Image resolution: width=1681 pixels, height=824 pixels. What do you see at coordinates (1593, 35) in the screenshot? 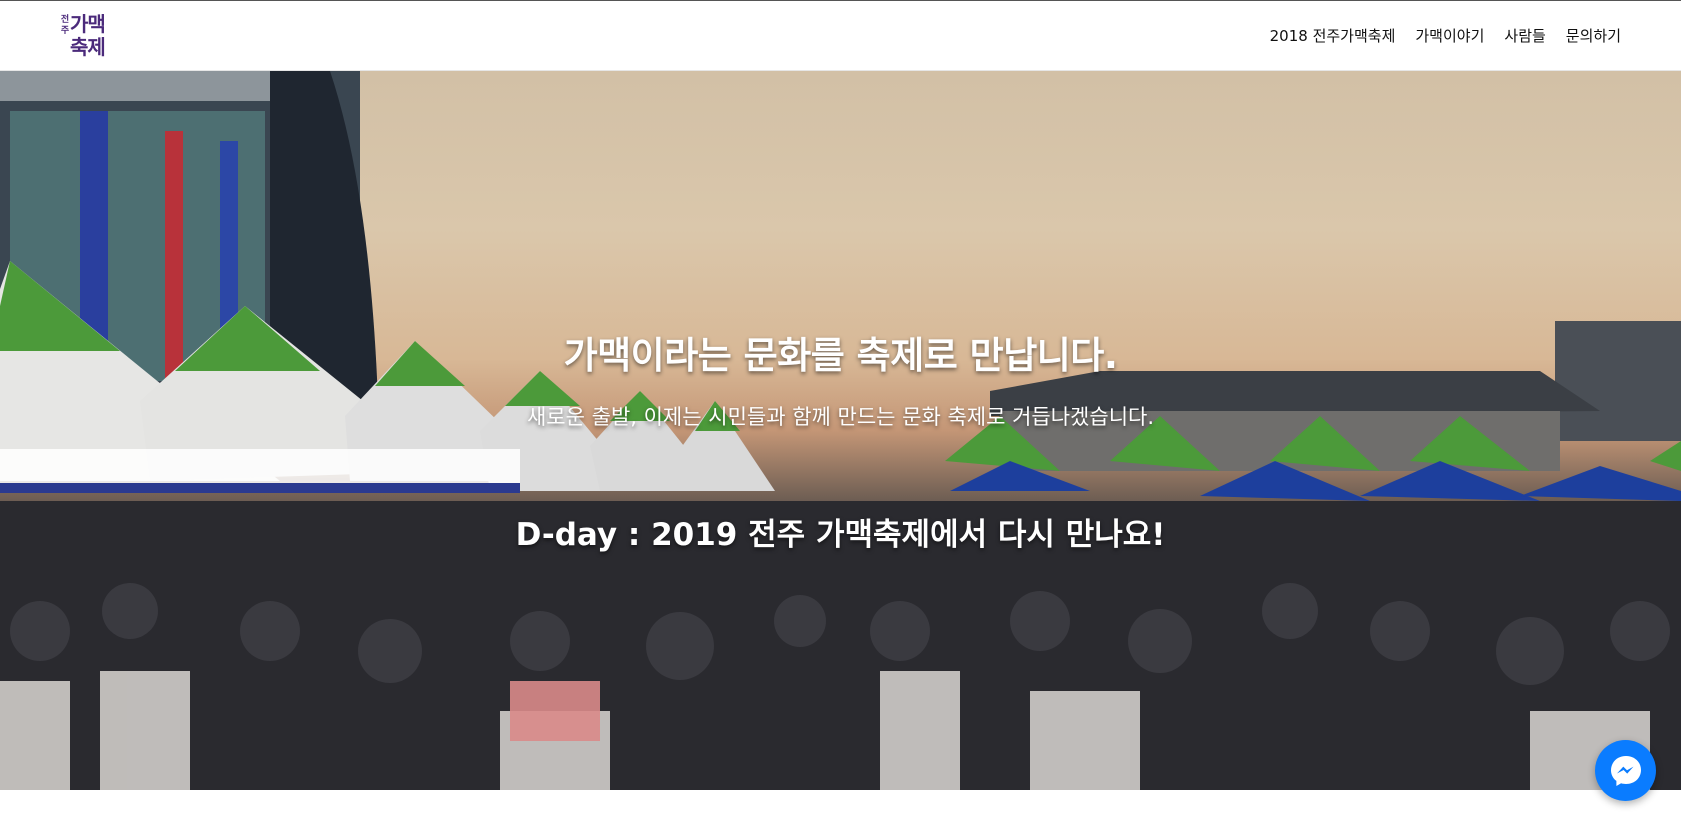
I see `nav-item-contact: 문의하기` at bounding box center [1593, 35].